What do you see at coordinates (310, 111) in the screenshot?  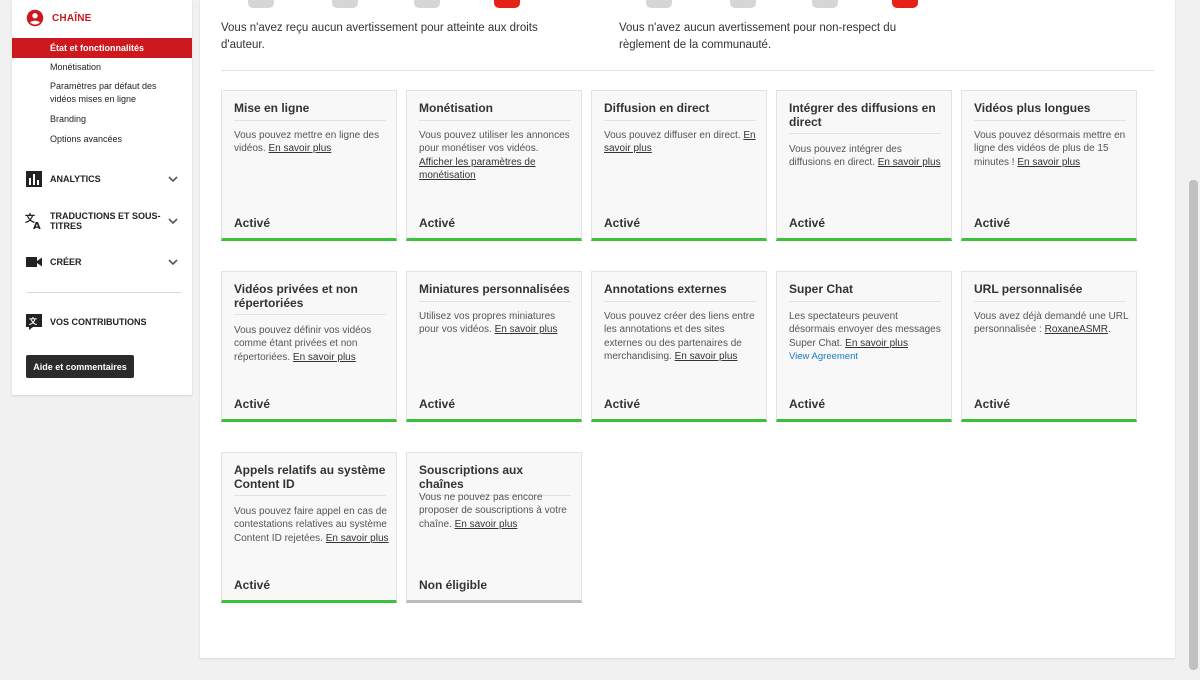 I see `card-title: Mise en ligne` at bounding box center [310, 111].